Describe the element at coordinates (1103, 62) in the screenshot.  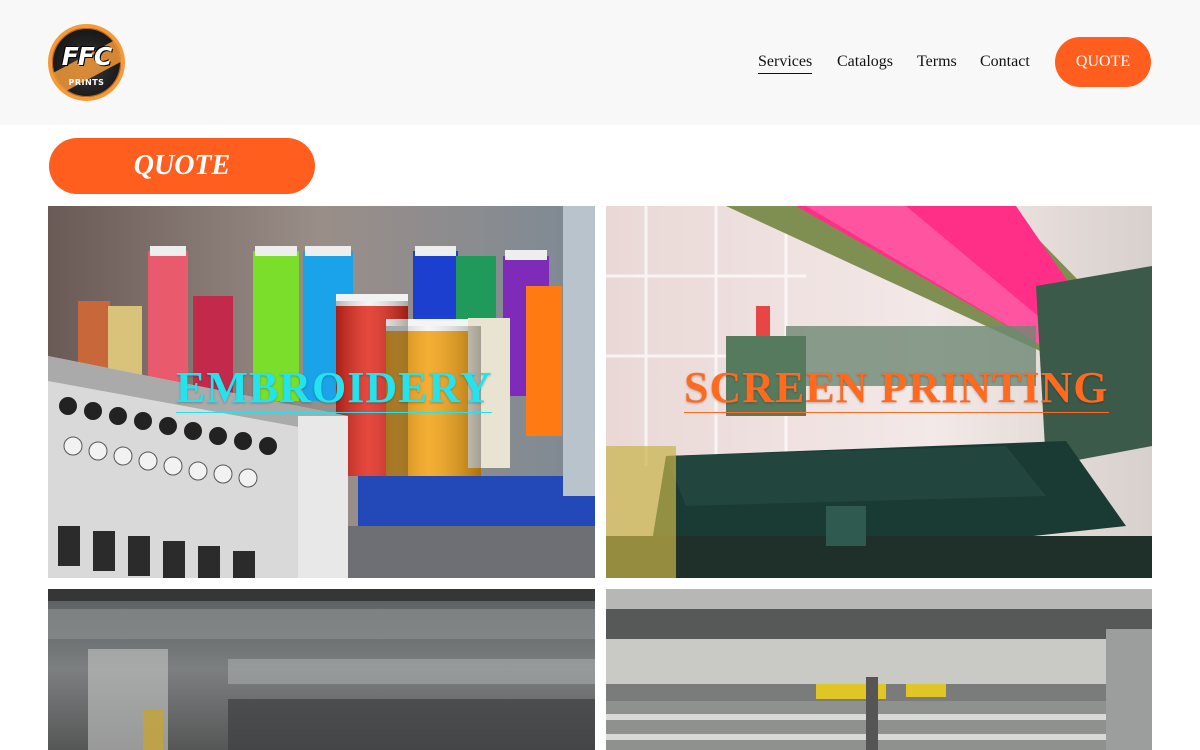
I see `header-quote-button: QUOTE` at that location.